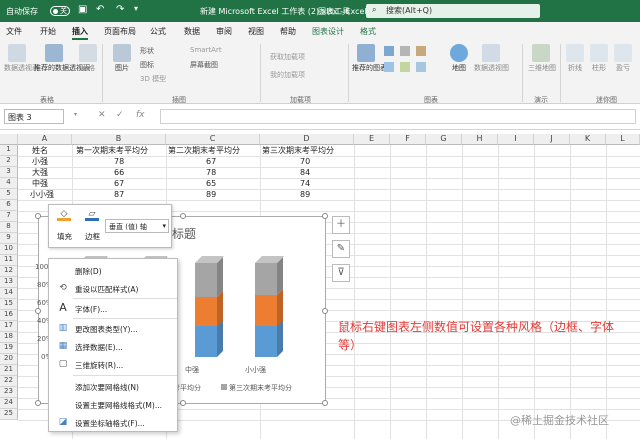 This screenshot has width=640, height=439. What do you see at coordinates (9, 238) in the screenshot?
I see `row-header: 9` at bounding box center [9, 238].